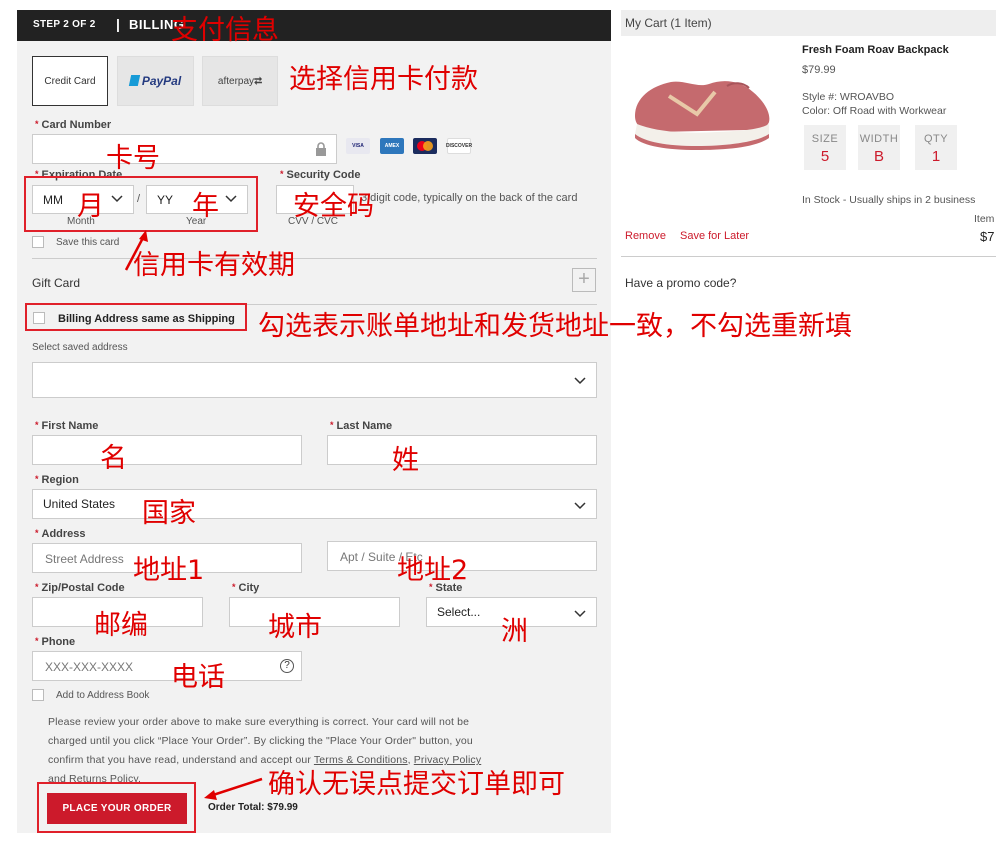 Image resolution: width=996 pixels, height=855 pixels. Describe the element at coordinates (416, 784) in the screenshot. I see `annotation-confirm: 确认无误点提交订单即可` at that location.